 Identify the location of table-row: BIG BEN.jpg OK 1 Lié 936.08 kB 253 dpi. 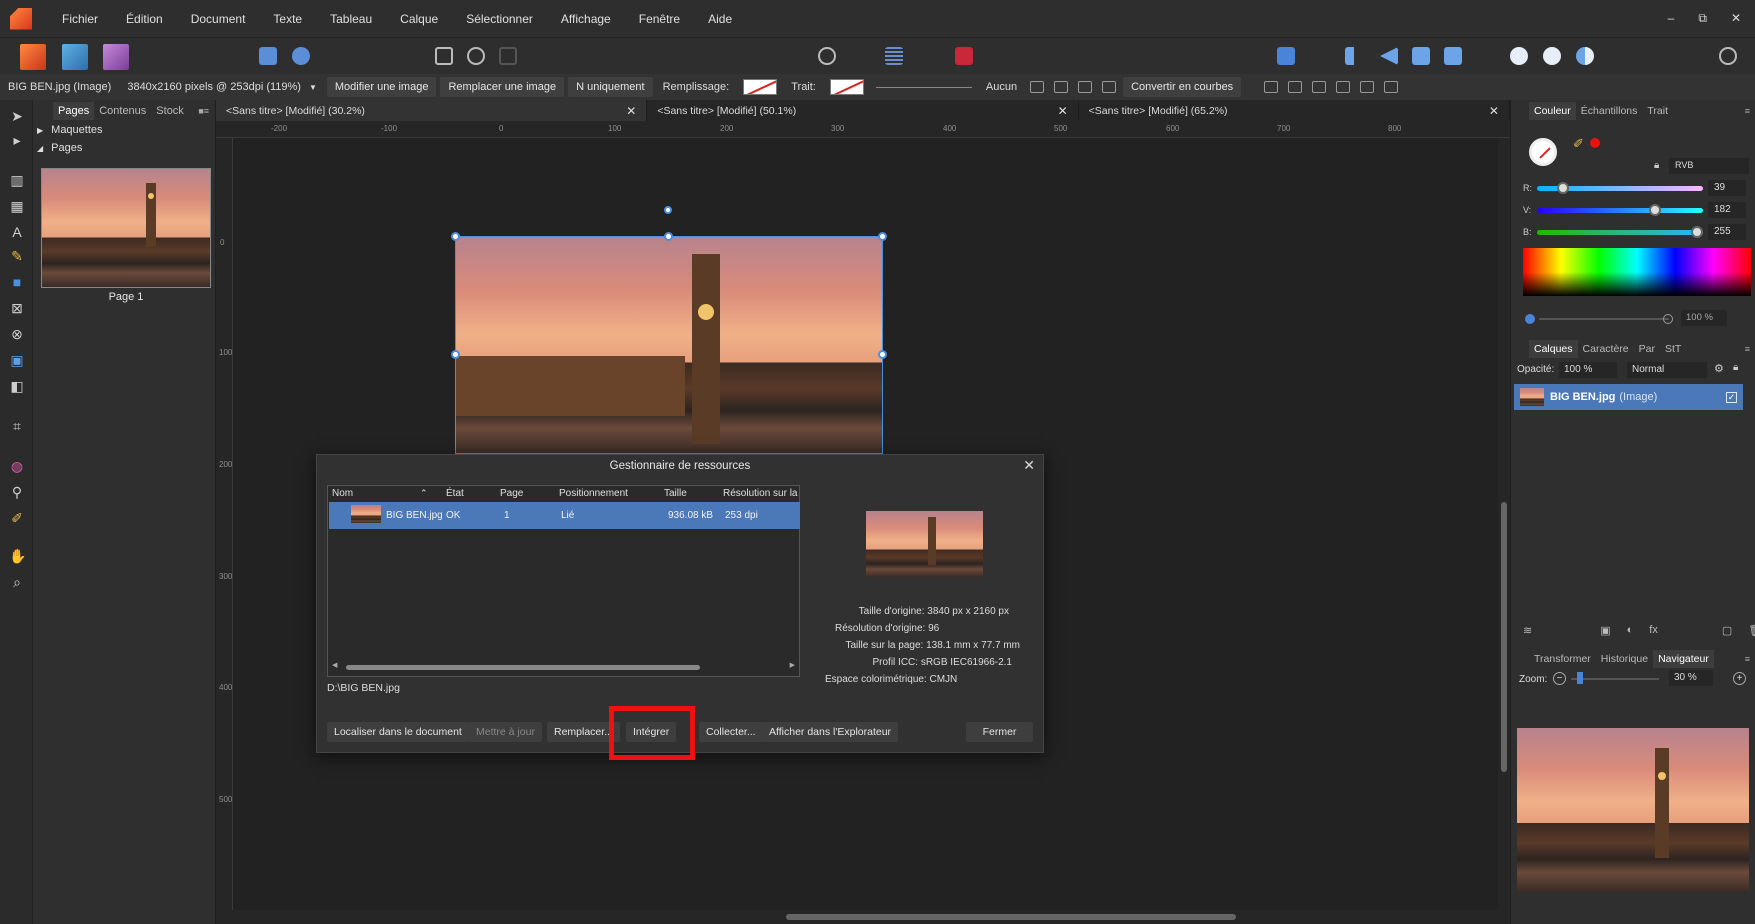
(564, 515).